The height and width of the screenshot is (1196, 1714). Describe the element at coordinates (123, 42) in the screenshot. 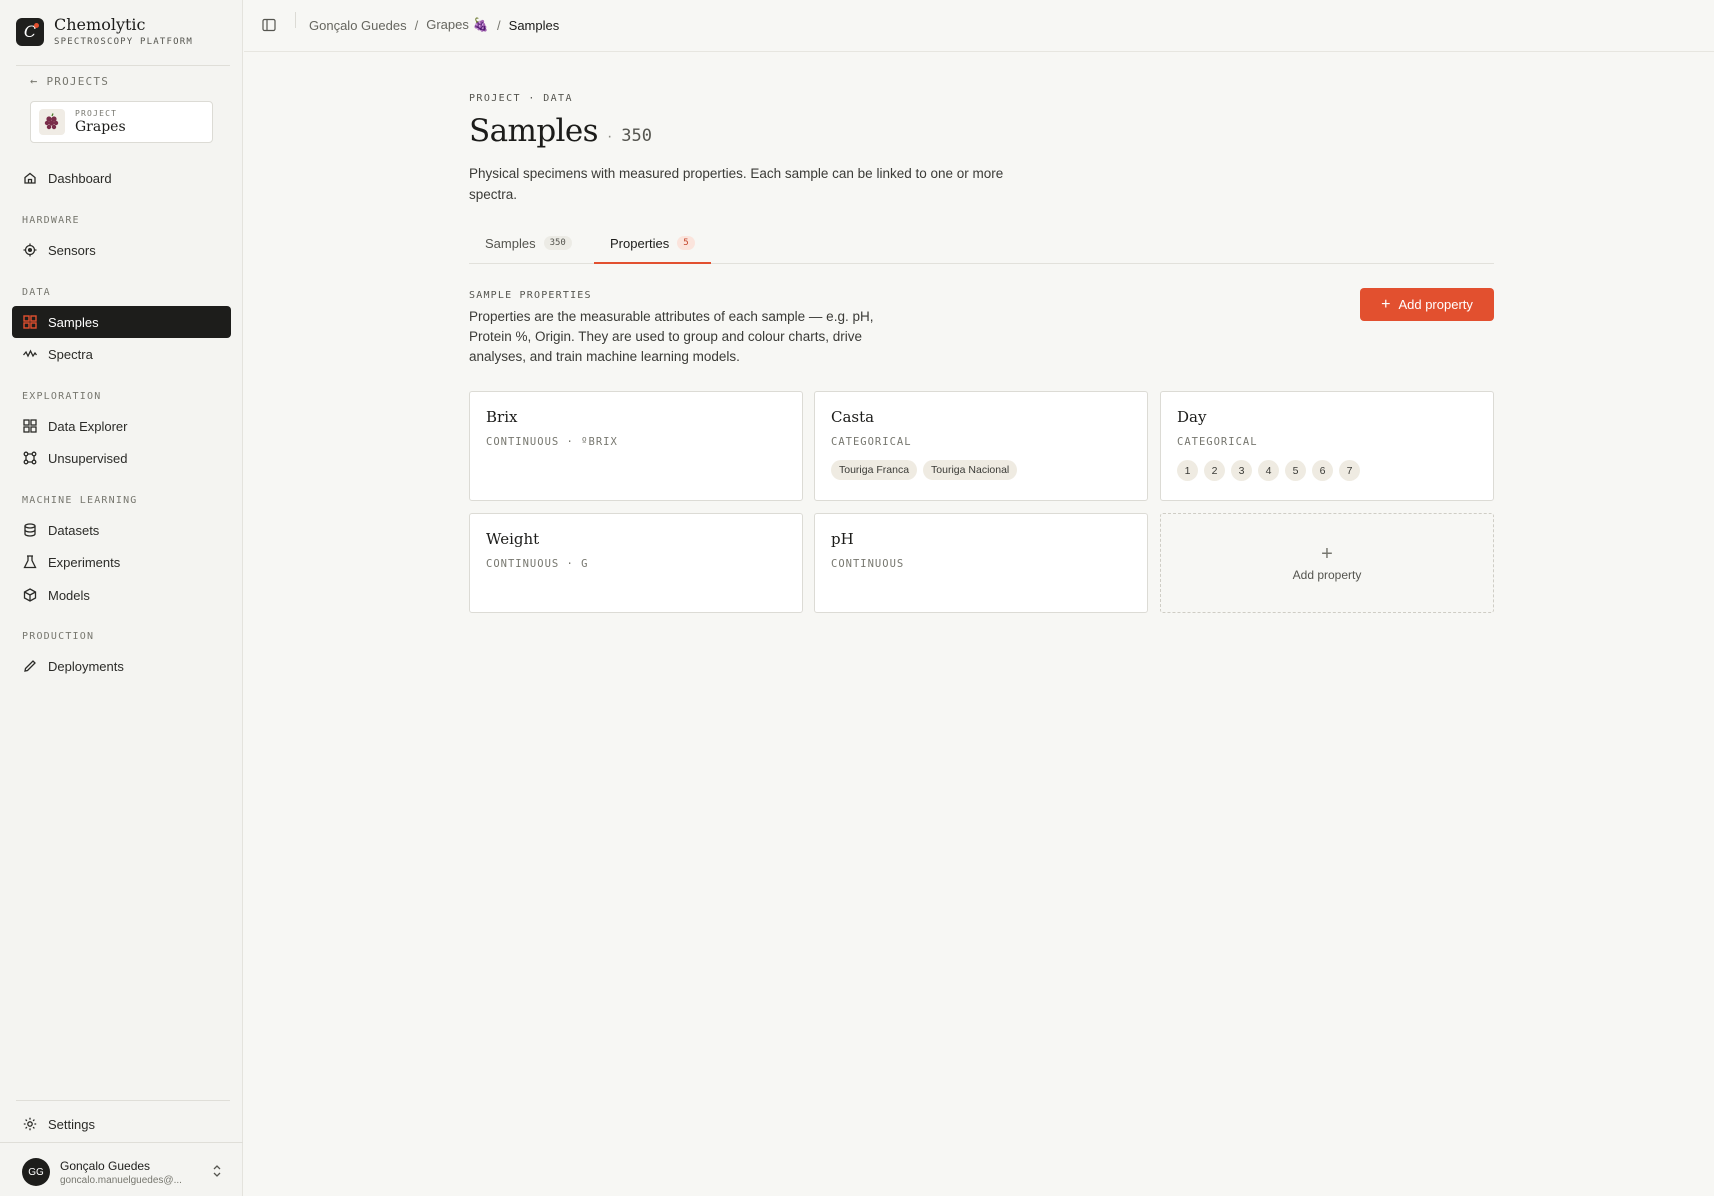

I see `brand-subtitle: SPECTROSCOPY PLATFORM` at that location.